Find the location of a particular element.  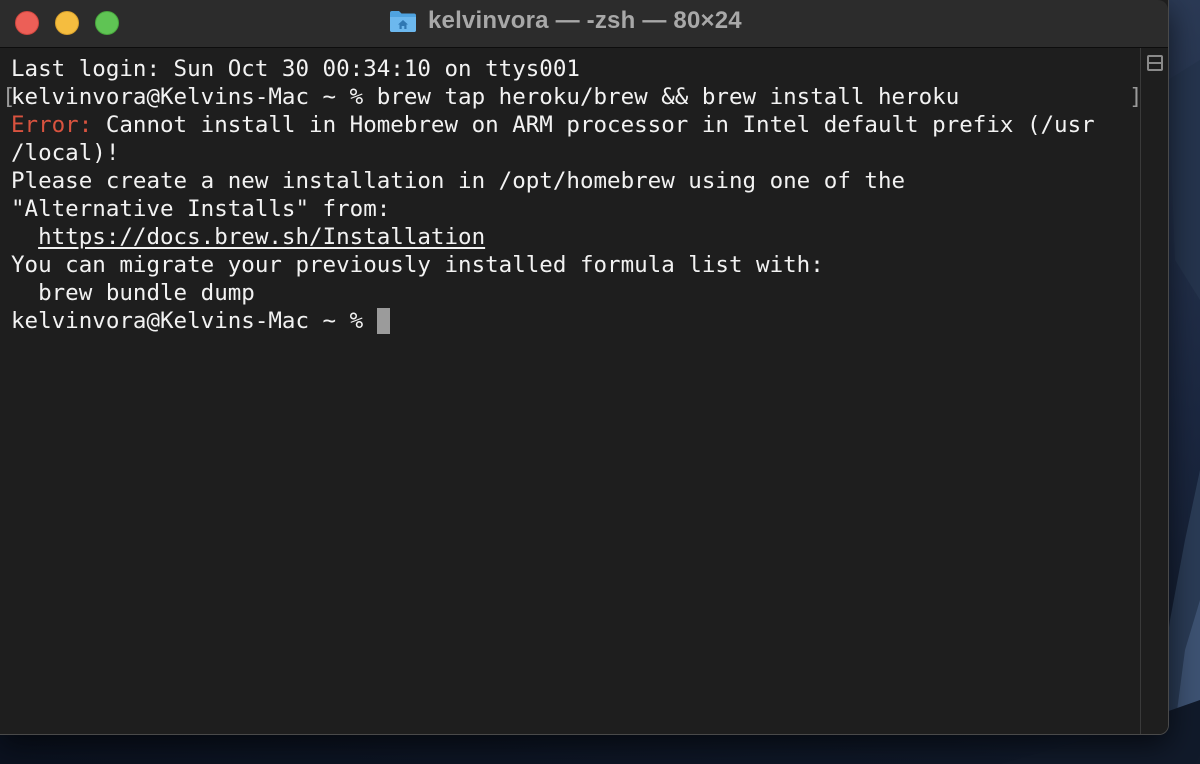

text-cursor is located at coordinates (383, 321).